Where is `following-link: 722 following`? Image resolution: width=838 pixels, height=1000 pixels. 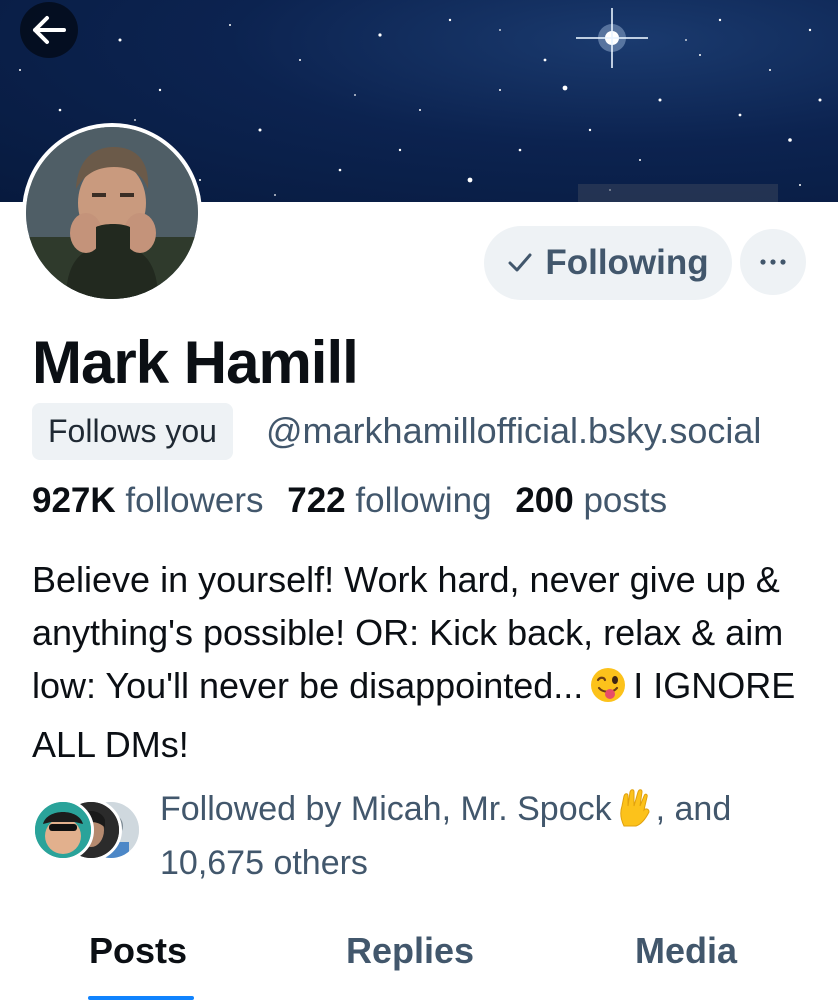
following-link: 722 following is located at coordinates (396, 500).